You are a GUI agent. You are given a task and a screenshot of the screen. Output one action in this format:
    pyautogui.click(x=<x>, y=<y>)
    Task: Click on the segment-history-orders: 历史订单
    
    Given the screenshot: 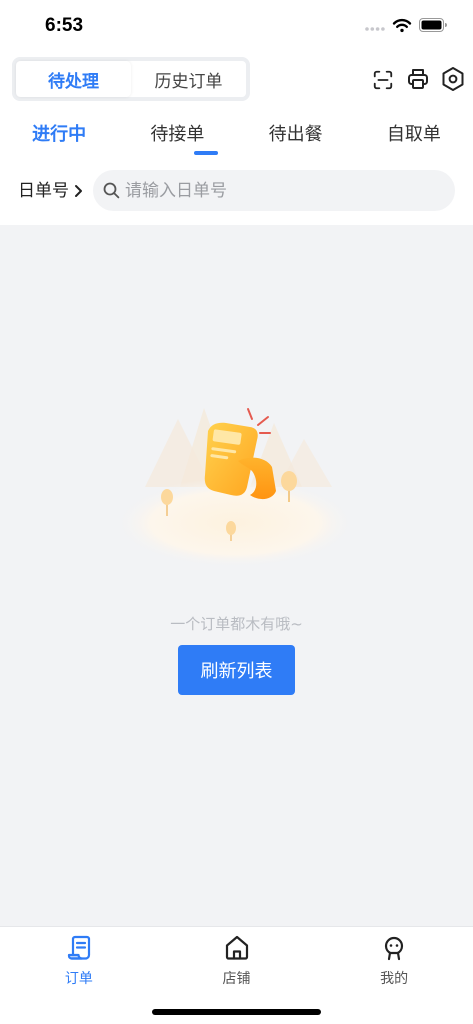 What is the action you would take?
    pyautogui.click(x=188, y=79)
    